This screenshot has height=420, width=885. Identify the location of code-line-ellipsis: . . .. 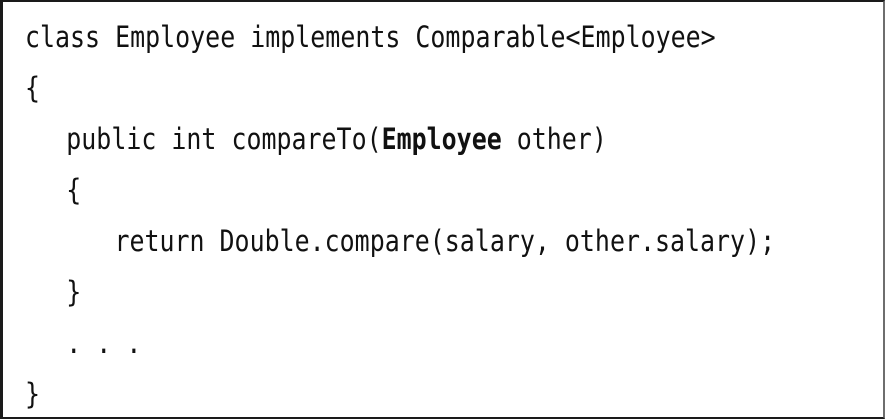
(104, 343).